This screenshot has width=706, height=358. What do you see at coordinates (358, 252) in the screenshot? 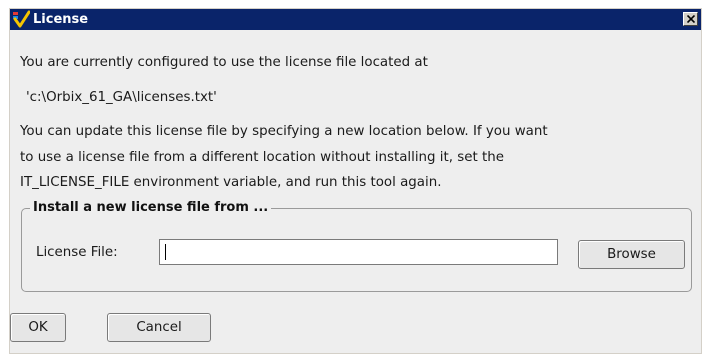
I see `license-file-input` at bounding box center [358, 252].